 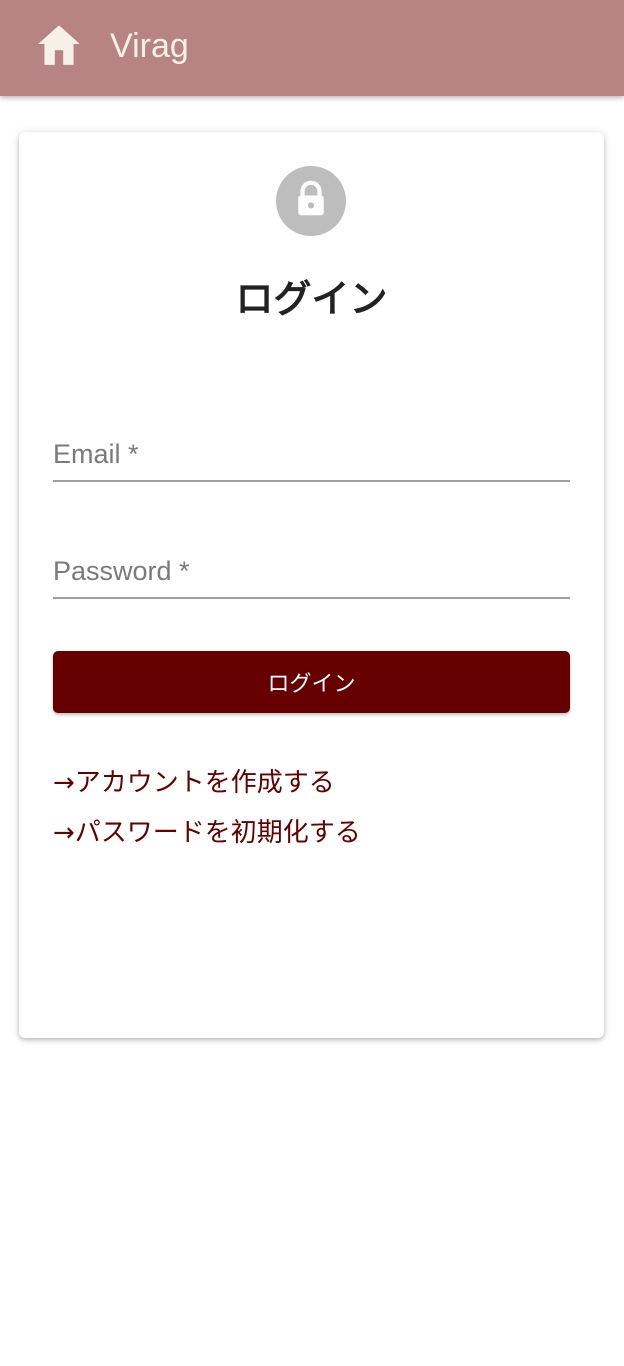 I want to click on email-field: Email *, so click(x=311, y=452).